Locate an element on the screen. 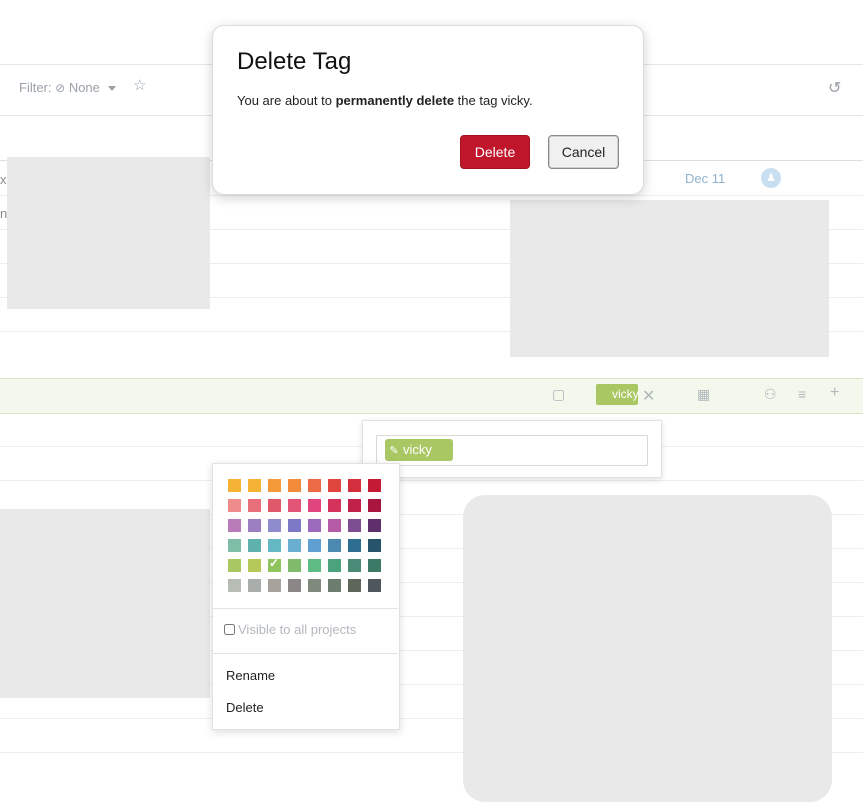  none-icon: ⊘ is located at coordinates (60, 88).